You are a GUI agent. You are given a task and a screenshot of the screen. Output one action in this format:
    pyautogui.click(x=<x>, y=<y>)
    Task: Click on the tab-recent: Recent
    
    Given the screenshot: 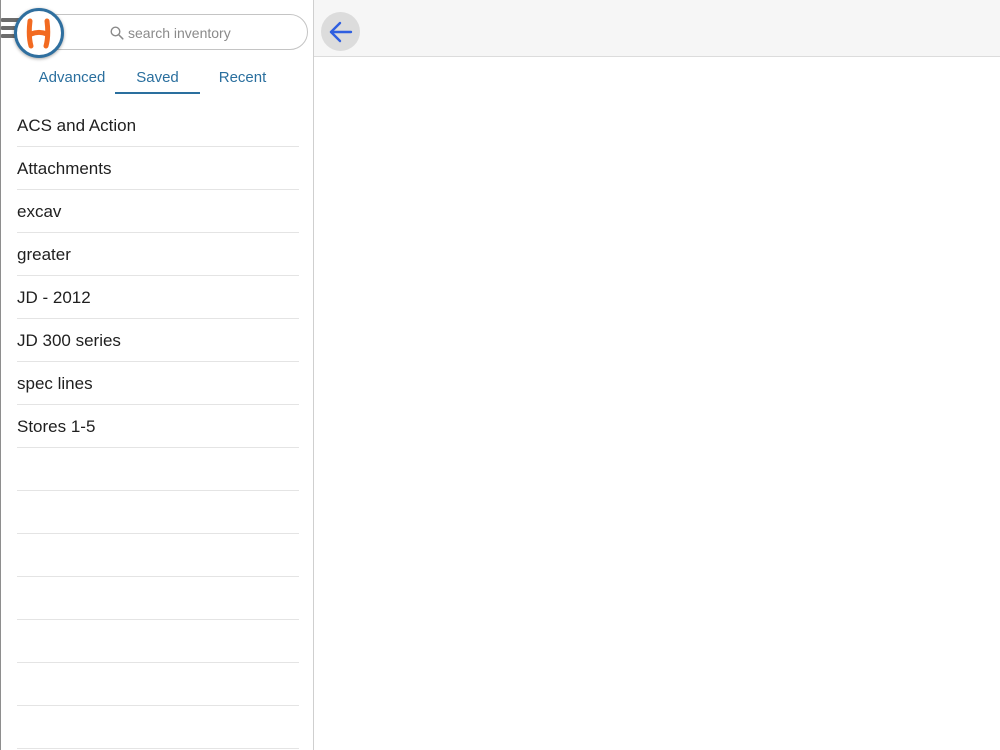 What is the action you would take?
    pyautogui.click(x=242, y=80)
    